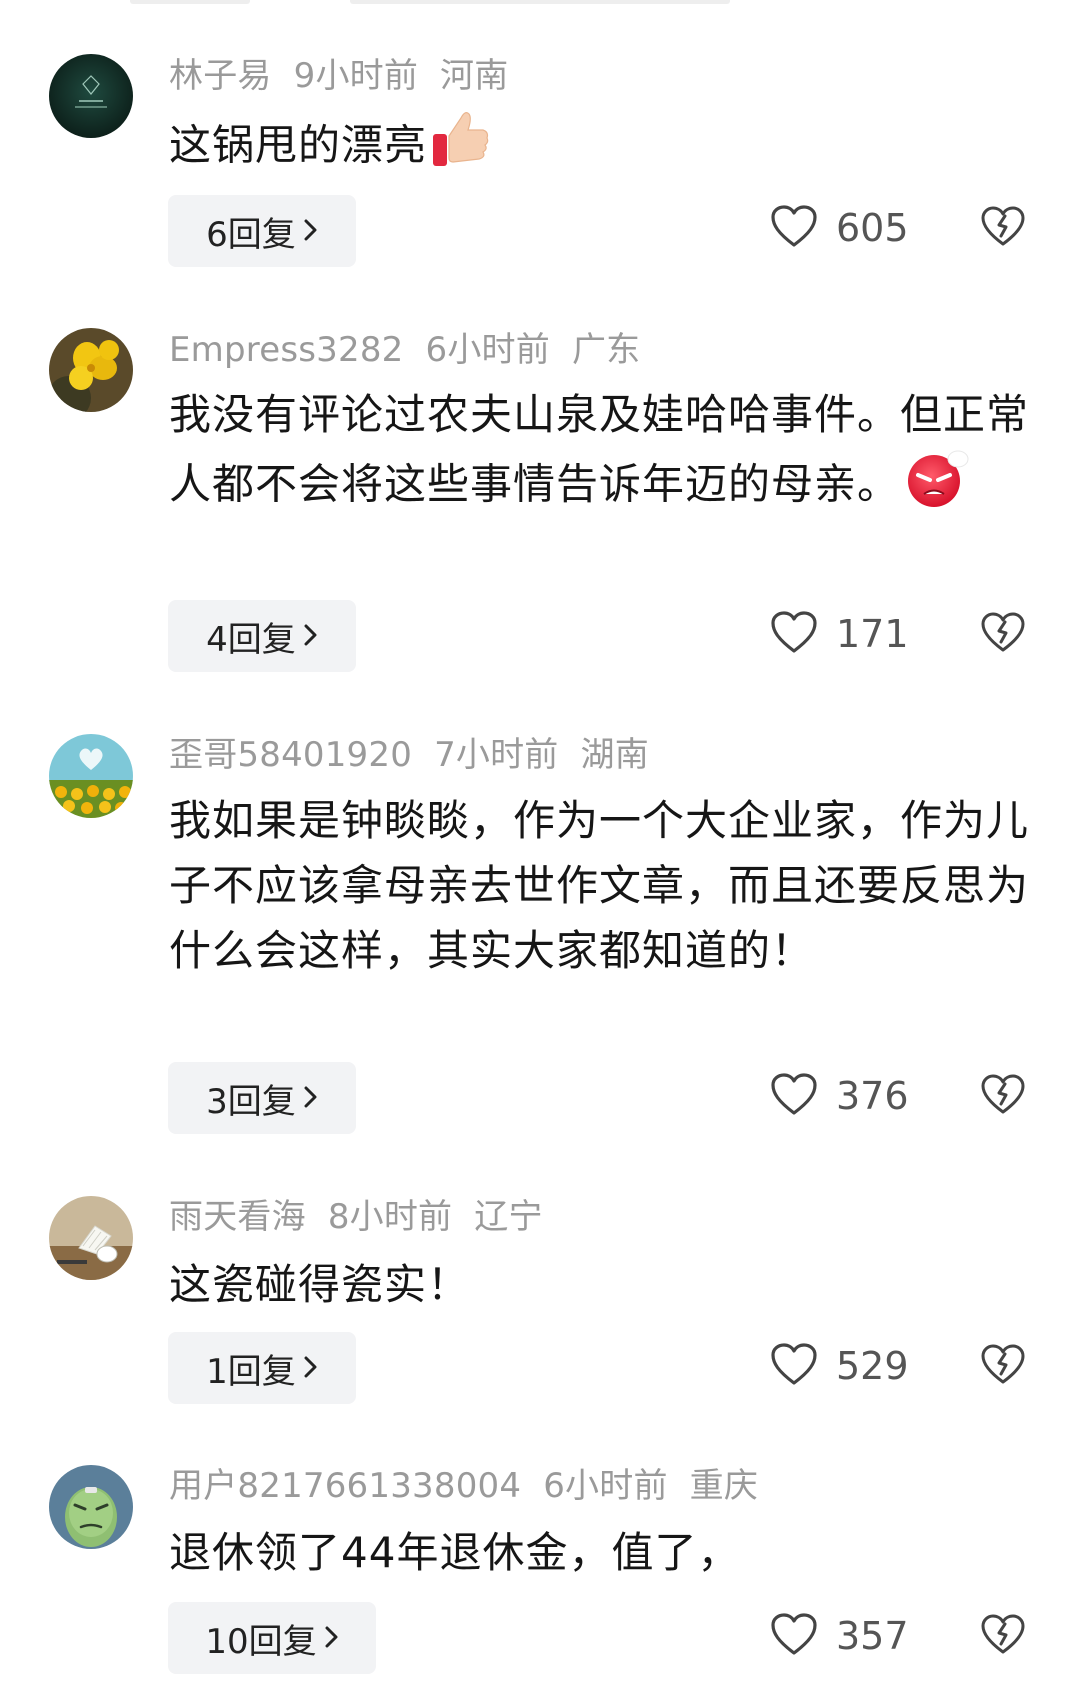 Image resolution: width=1080 pixels, height=1695 pixels. I want to click on heart-outline-icon, so click(794, 1636).